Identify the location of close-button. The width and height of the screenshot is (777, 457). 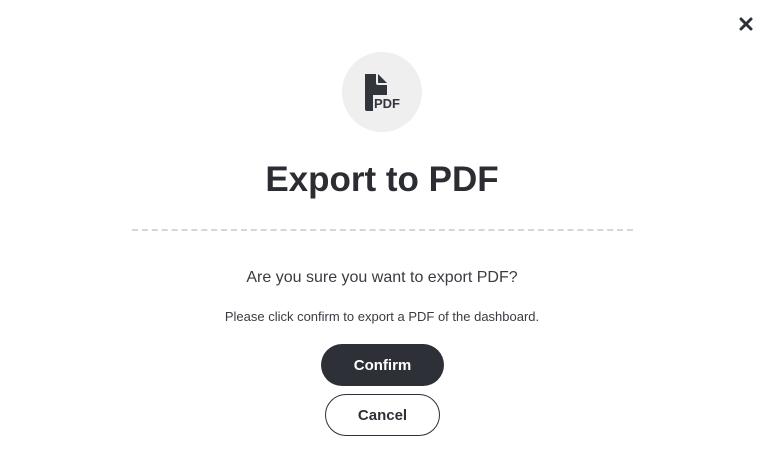
(746, 24).